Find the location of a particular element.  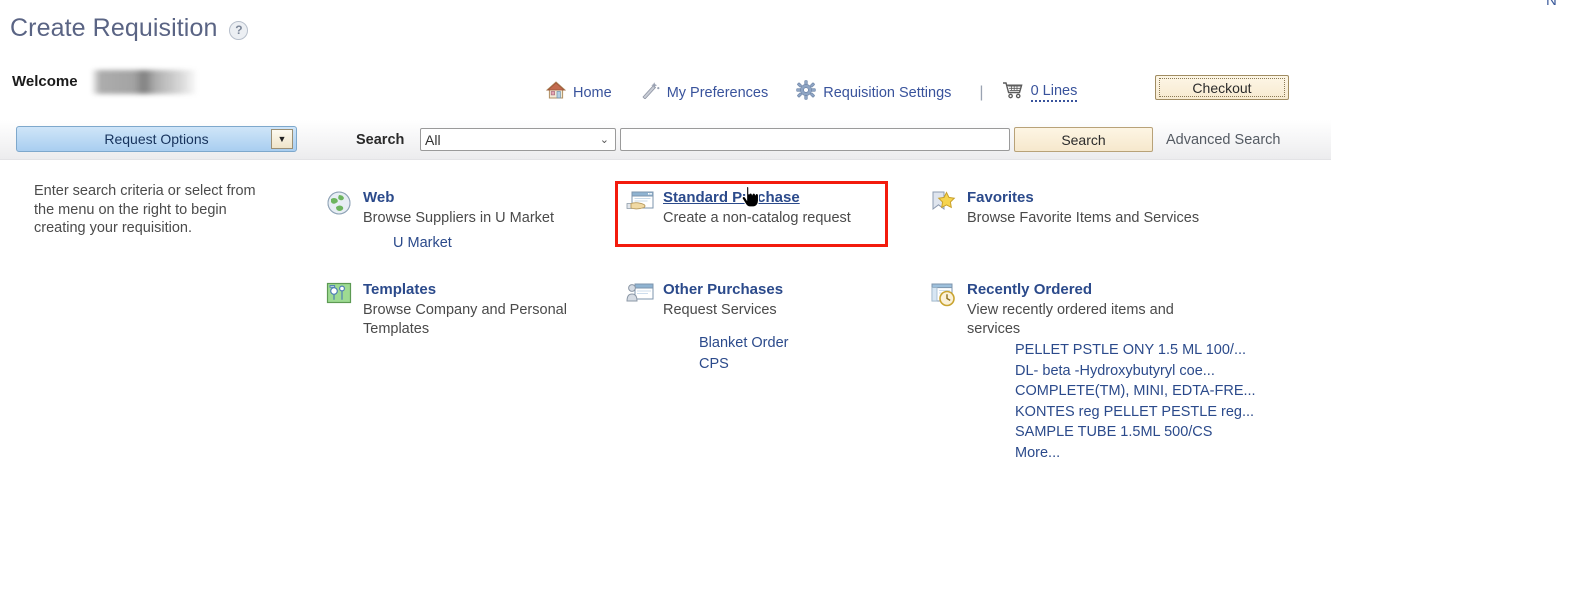

globe-icon is located at coordinates (339, 203).